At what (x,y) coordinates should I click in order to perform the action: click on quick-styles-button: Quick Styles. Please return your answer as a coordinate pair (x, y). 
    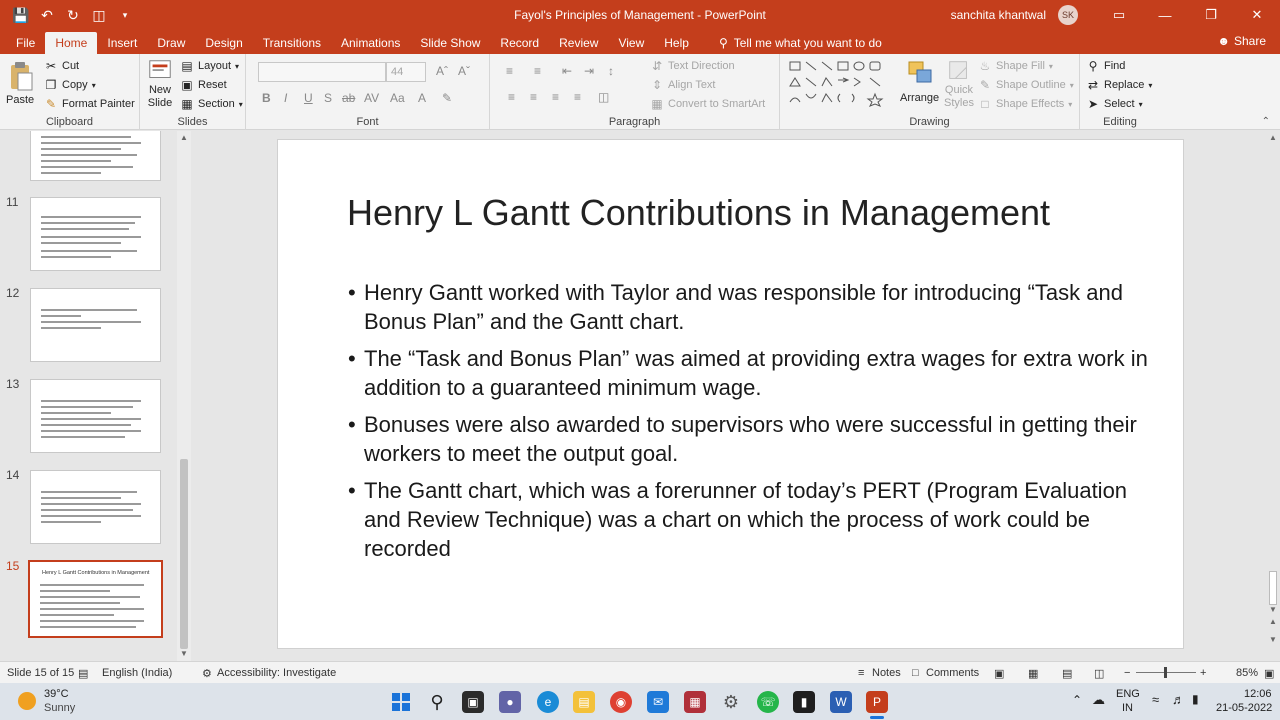
    Looking at the image, I should click on (959, 84).